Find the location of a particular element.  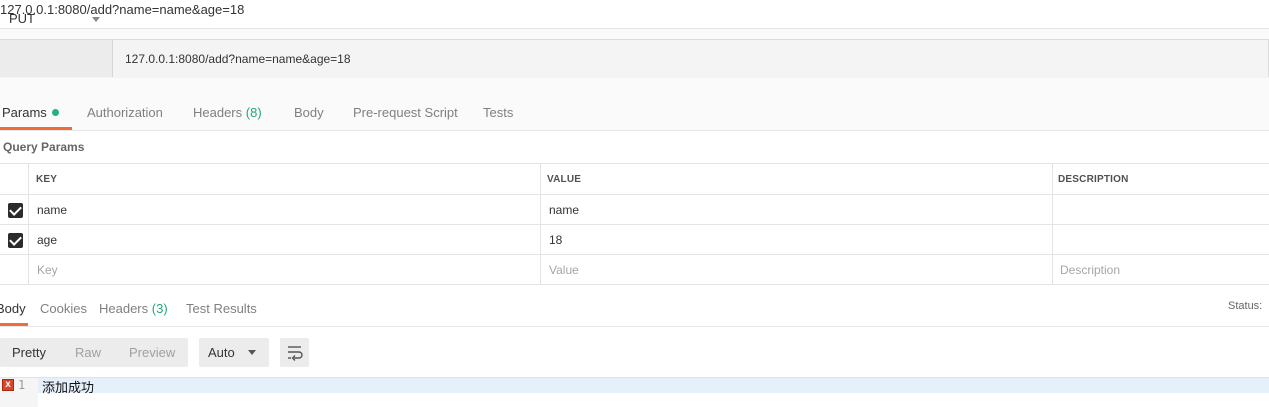

error-icon: x is located at coordinates (8, 385).